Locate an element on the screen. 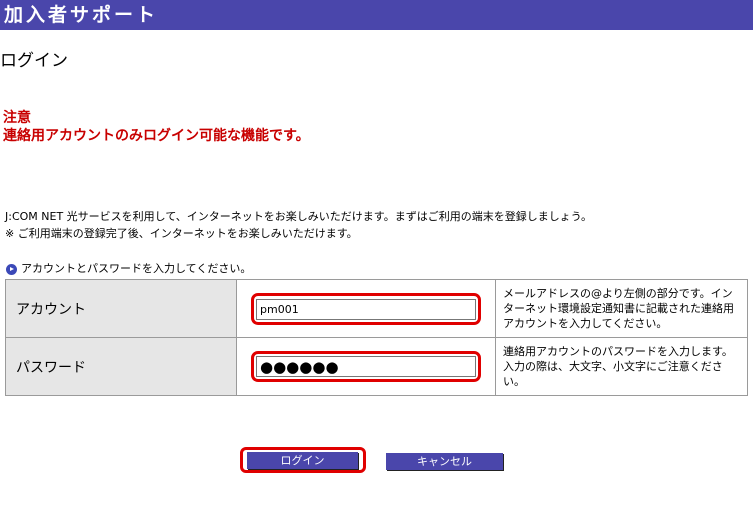 This screenshot has height=530, width=753. notice: 注意 連絡用アカウントのみログイン可能な機能です。 is located at coordinates (156, 127).